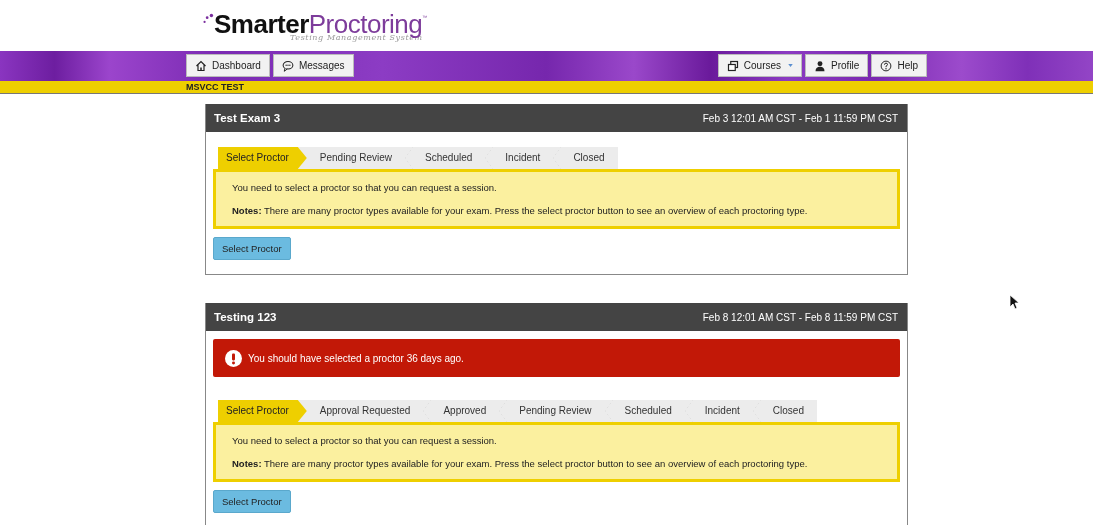 The image size is (1093, 525). Describe the element at coordinates (760, 65) in the screenshot. I see `nav-button: Courses` at that location.